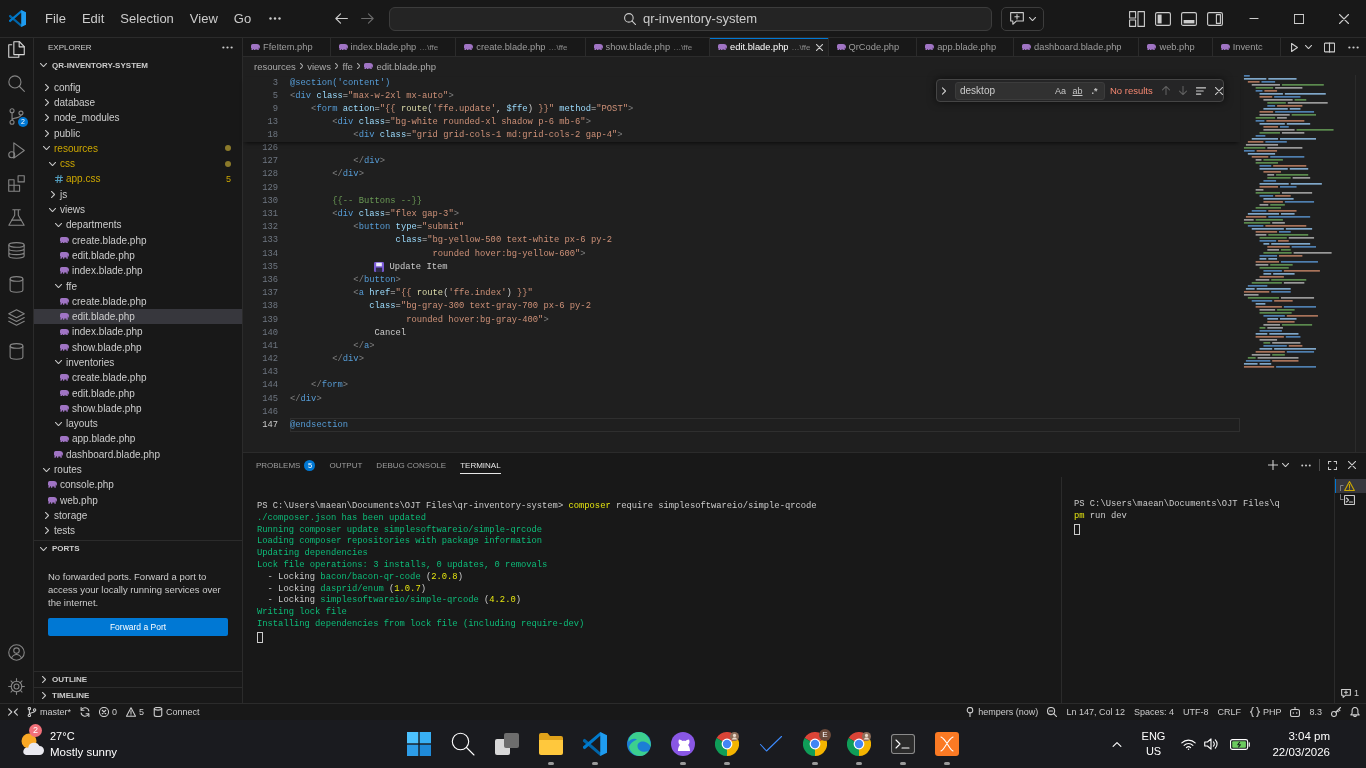 The width and height of the screenshot is (1366, 768). What do you see at coordinates (138, 362) in the screenshot?
I see `tree-item: inventories` at bounding box center [138, 362].